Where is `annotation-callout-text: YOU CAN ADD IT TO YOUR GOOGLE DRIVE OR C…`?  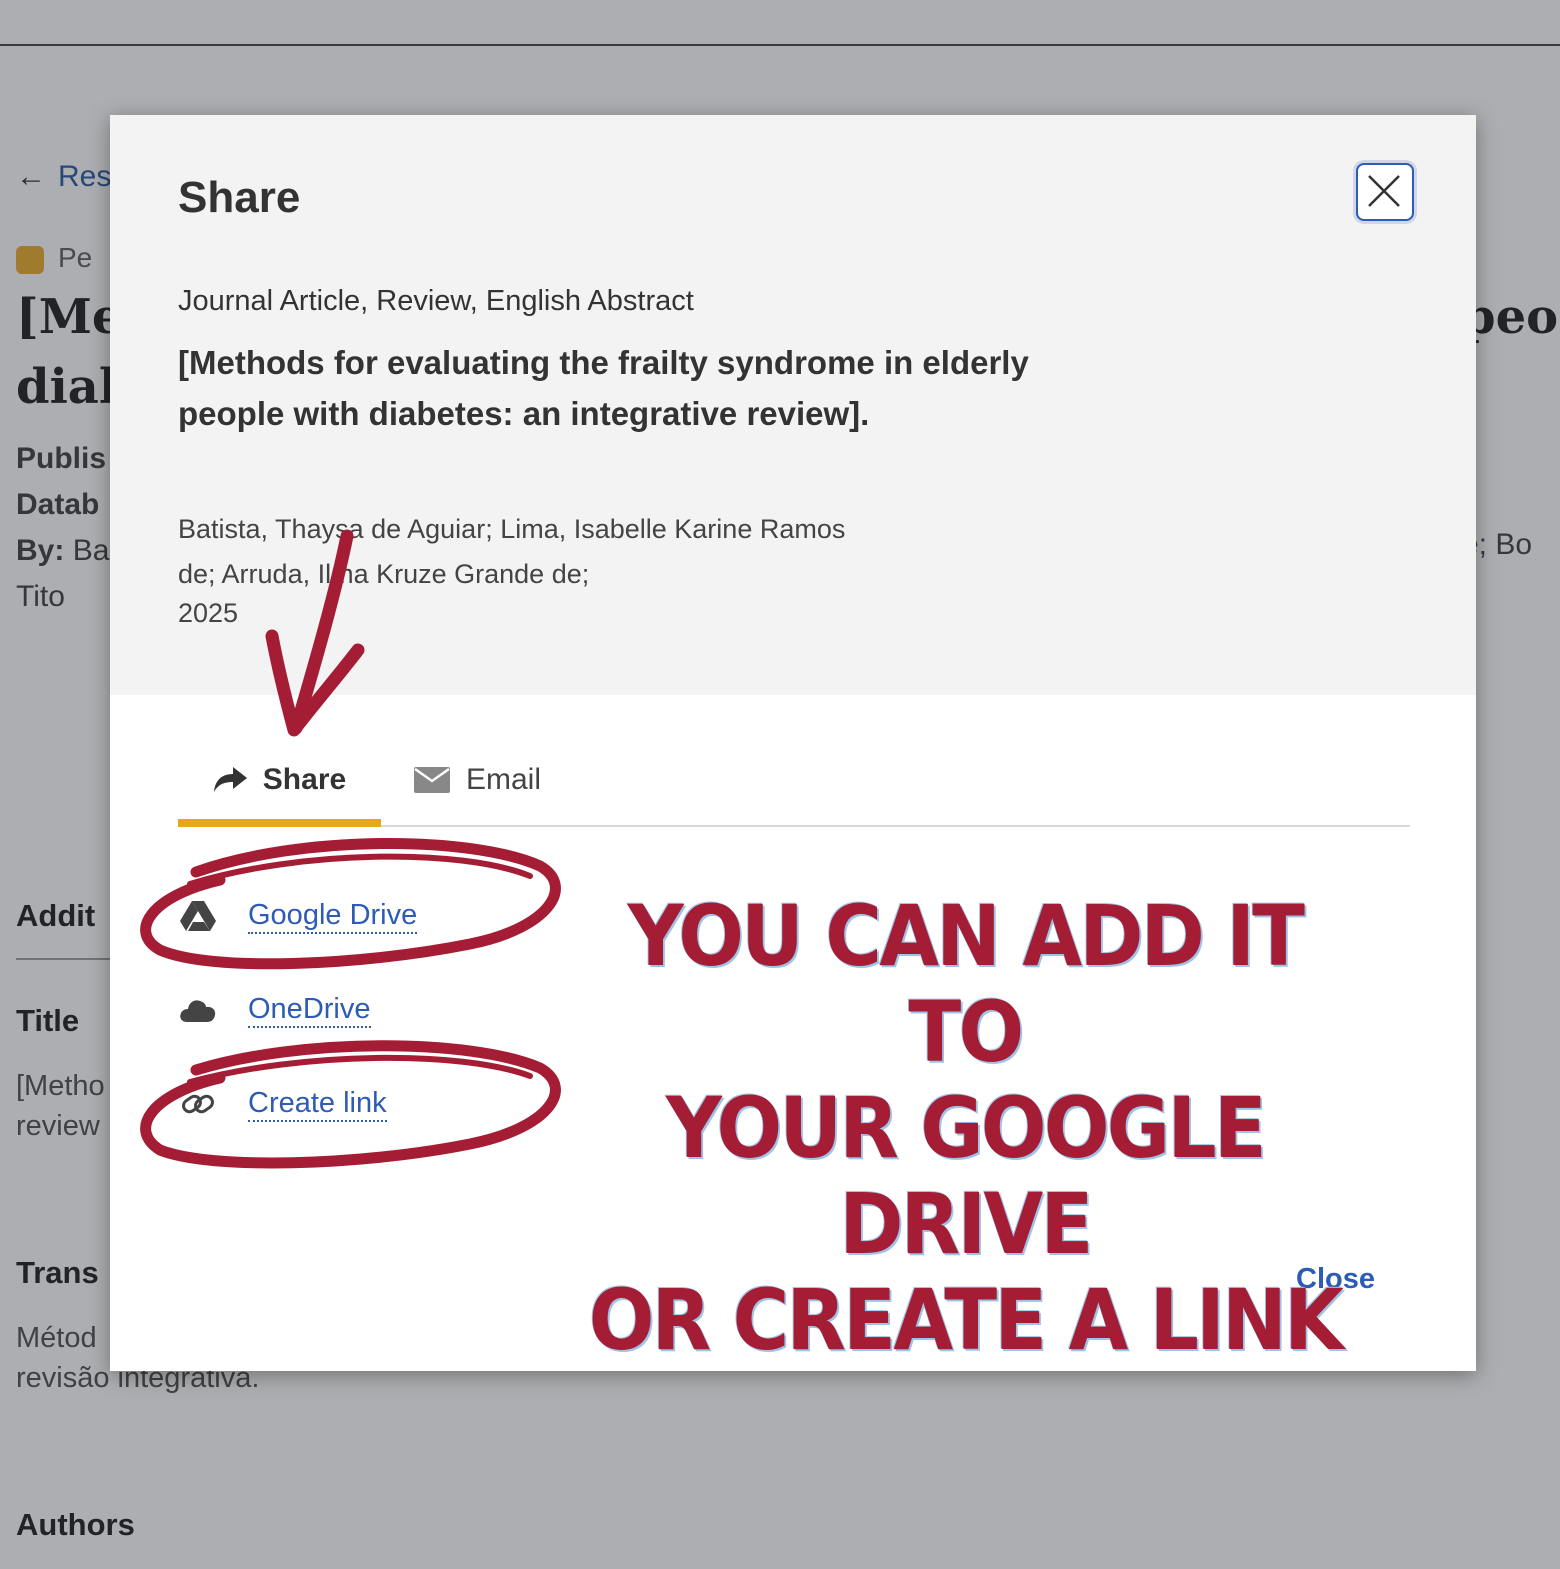 annotation-callout-text: YOU CAN ADD IT TO YOUR GOOGLE DRIVE OR C… is located at coordinates (966, 1128).